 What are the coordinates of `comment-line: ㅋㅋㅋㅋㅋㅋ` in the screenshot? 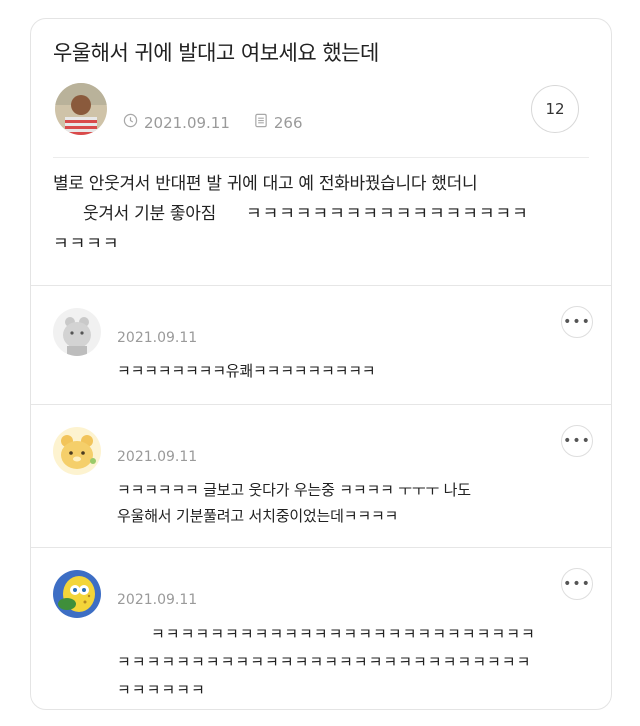 It's located at (161, 690).